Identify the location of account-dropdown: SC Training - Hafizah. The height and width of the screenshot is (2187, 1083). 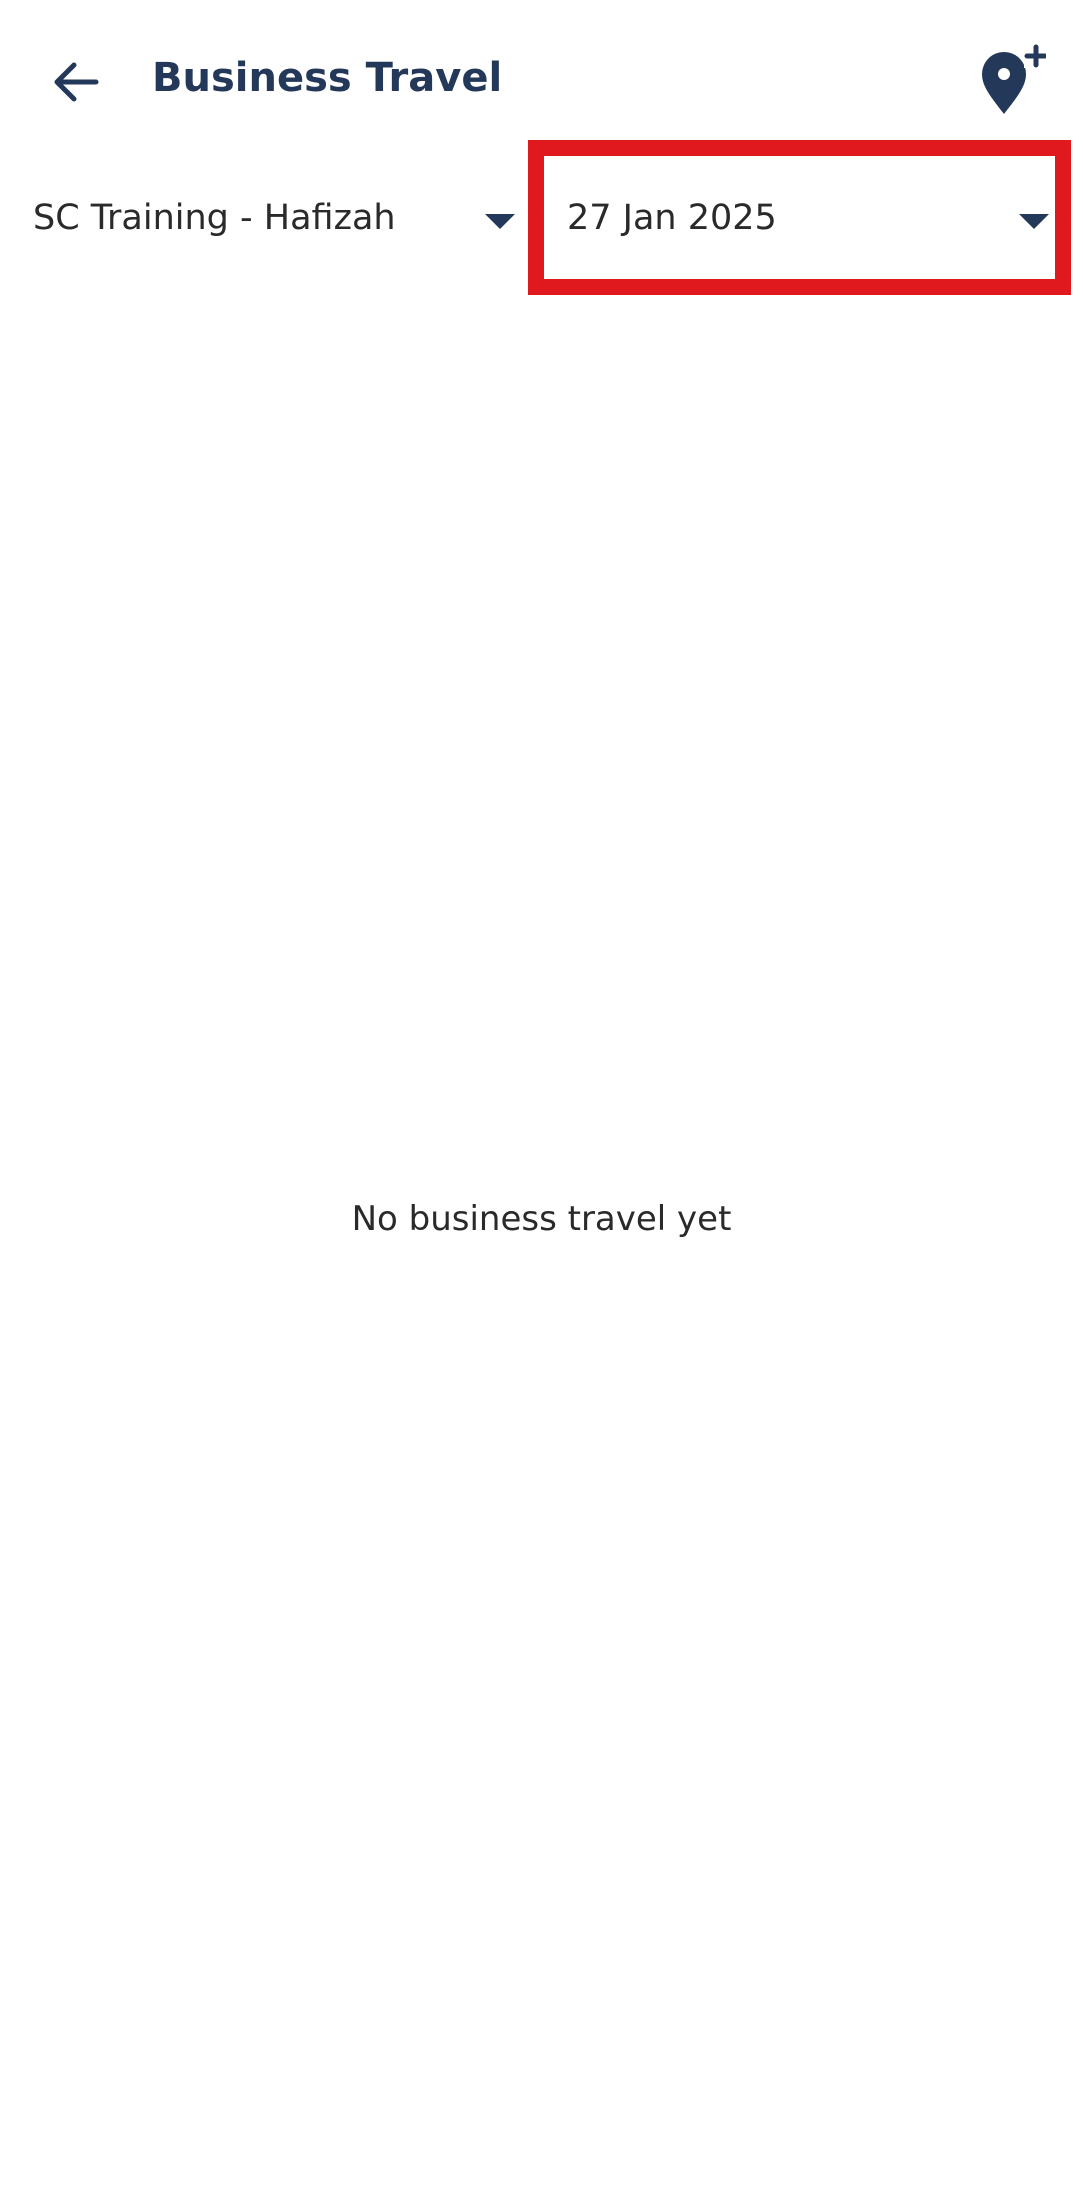
(265, 217).